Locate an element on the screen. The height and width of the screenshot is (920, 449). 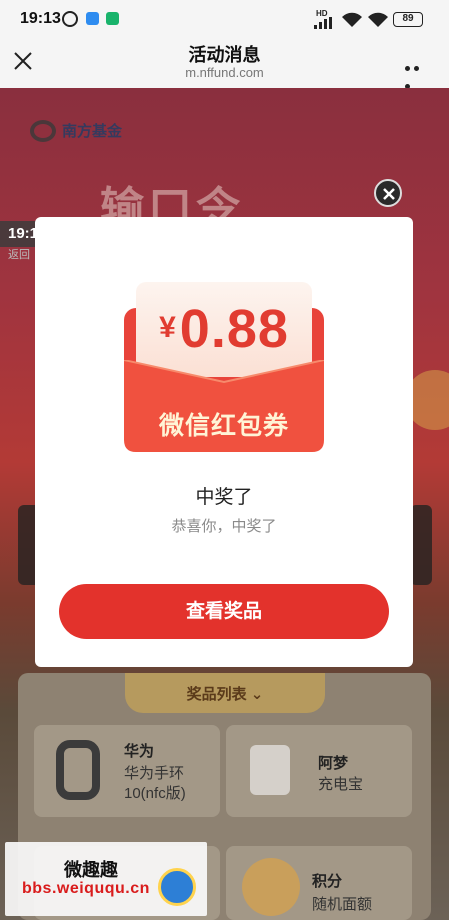
win-title: 中奖了 is located at coordinates (224, 497).